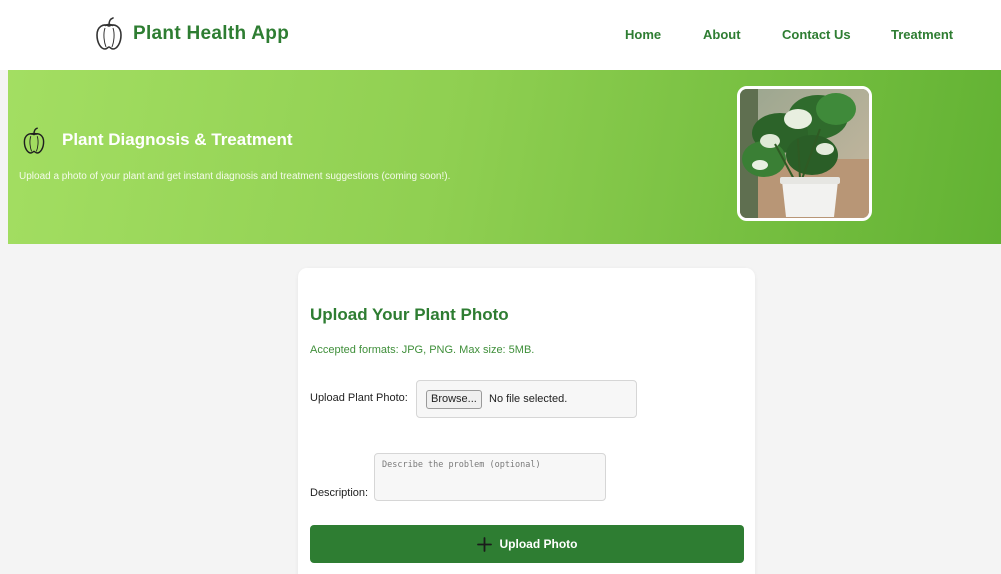 Image resolution: width=1001 pixels, height=574 pixels. I want to click on plant-image, so click(804, 153).